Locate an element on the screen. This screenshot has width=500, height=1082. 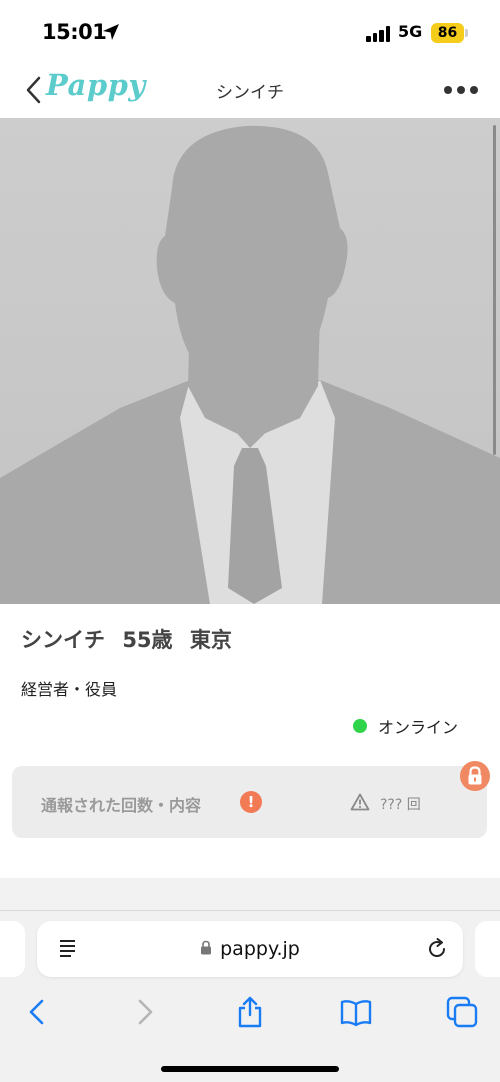
share-icon is located at coordinates (250, 1012).